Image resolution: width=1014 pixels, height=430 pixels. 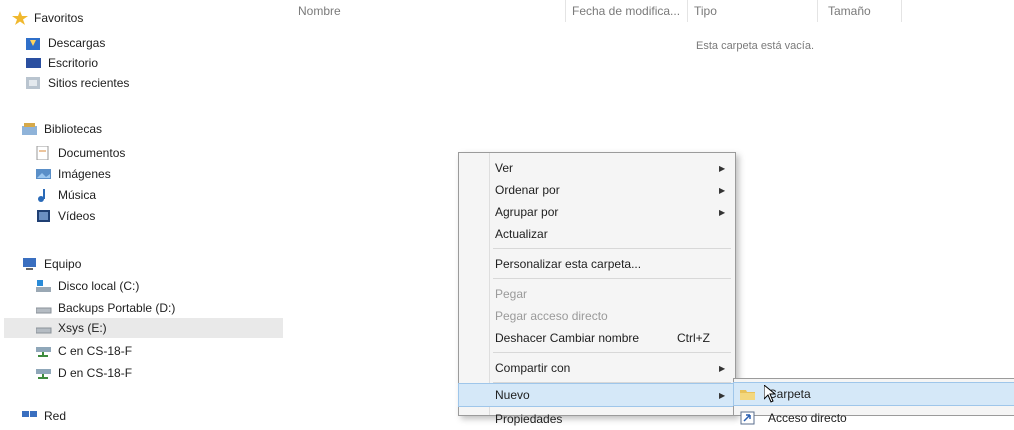 What do you see at coordinates (597, 168) in the screenshot?
I see `menu-item-view: Ver ▶` at bounding box center [597, 168].